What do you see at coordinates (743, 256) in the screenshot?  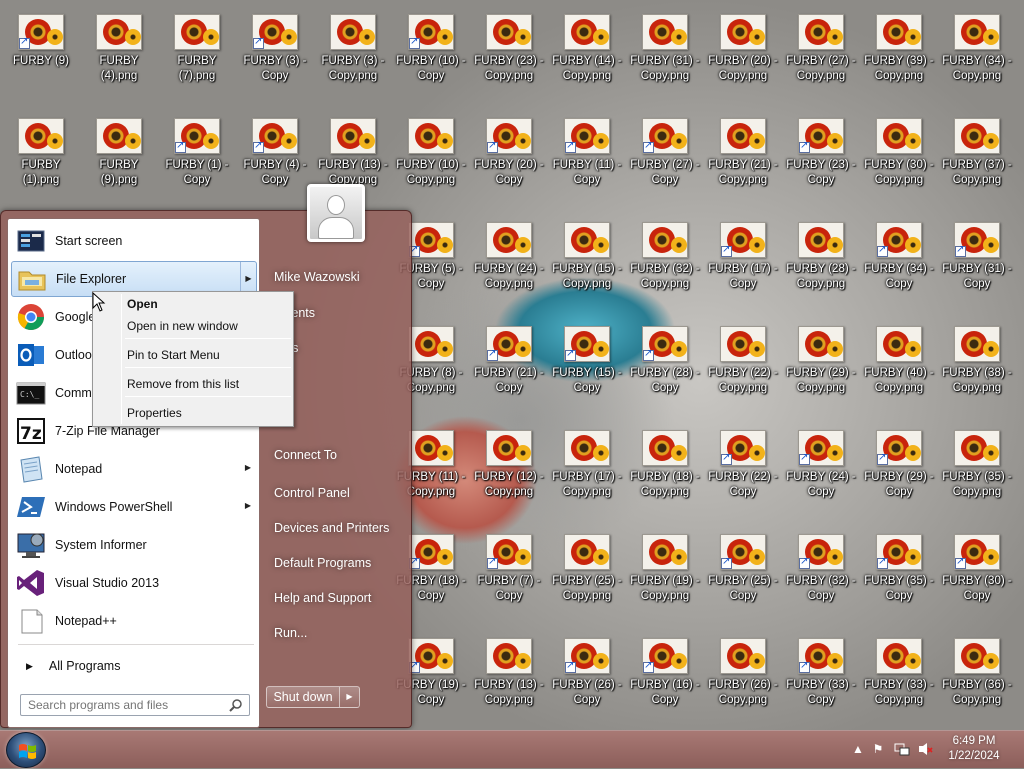 I see `desktop-file-icon: FURBY (17) - Copy` at bounding box center [743, 256].